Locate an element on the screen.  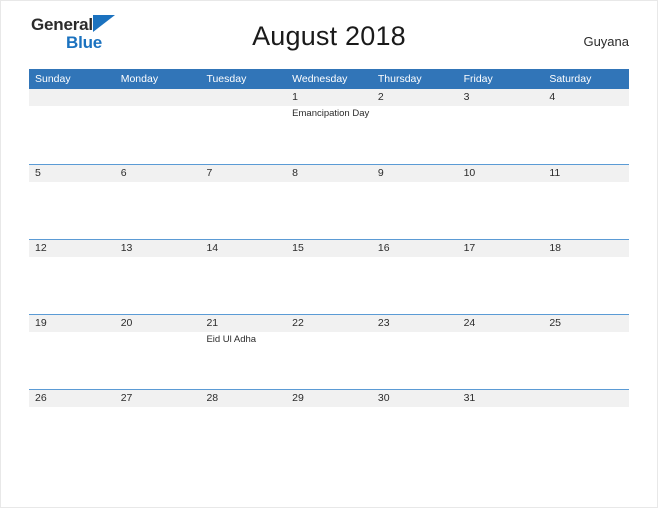
day-cell: 22 is located at coordinates (329, 352).